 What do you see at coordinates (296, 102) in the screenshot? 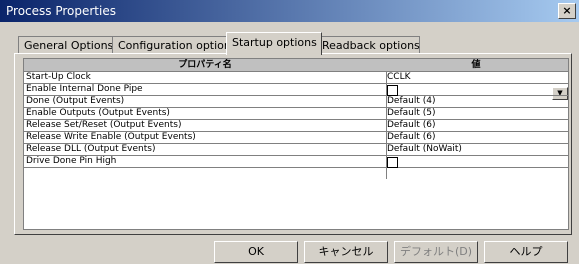
I see `table-row: Done (Output Events) Default (4)` at bounding box center [296, 102].